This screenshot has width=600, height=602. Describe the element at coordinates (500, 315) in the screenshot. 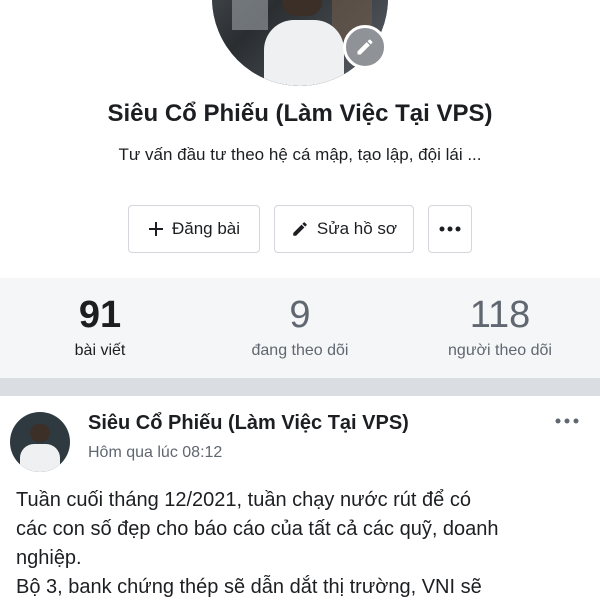

I see `stat-followers-value: 118` at that location.